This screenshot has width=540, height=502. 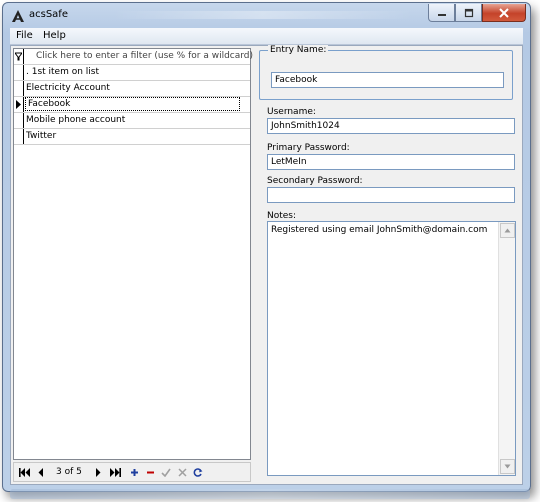 I want to click on next-record-icon, so click(x=98, y=472).